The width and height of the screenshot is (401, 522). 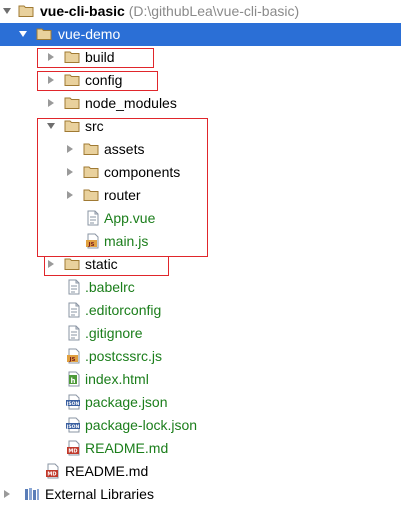 What do you see at coordinates (124, 149) in the screenshot?
I see `assets-label: assets` at bounding box center [124, 149].